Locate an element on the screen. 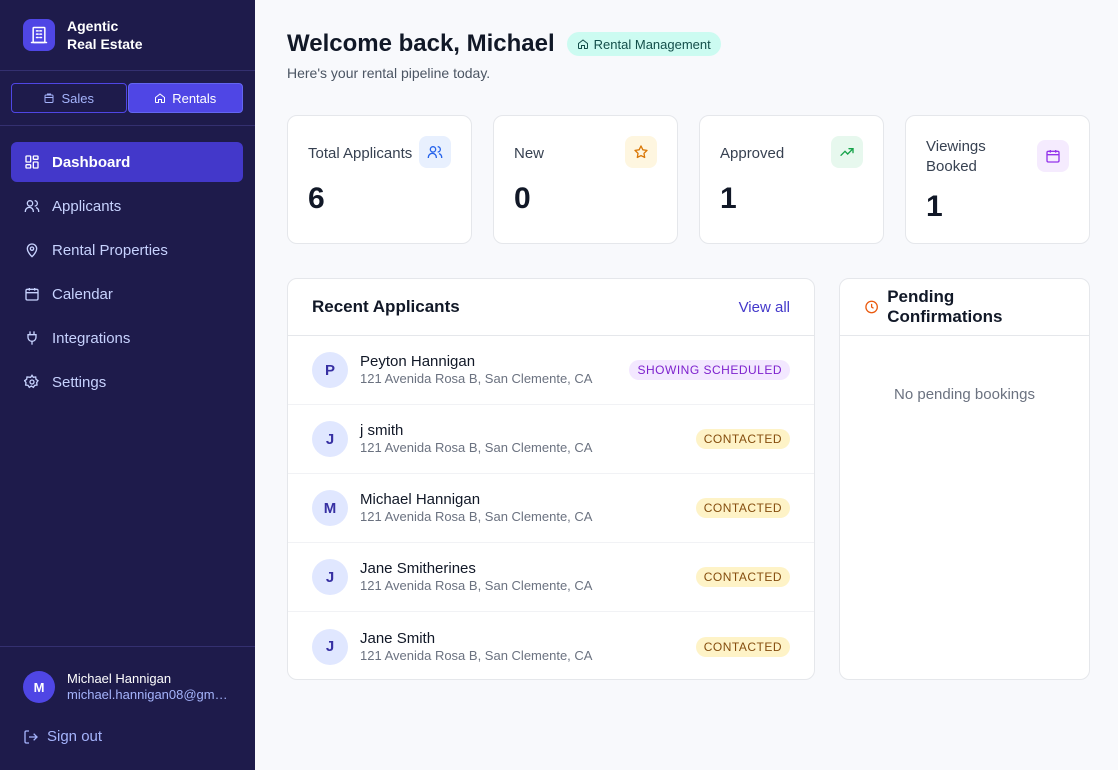  trending-up-icon is located at coordinates (847, 152).